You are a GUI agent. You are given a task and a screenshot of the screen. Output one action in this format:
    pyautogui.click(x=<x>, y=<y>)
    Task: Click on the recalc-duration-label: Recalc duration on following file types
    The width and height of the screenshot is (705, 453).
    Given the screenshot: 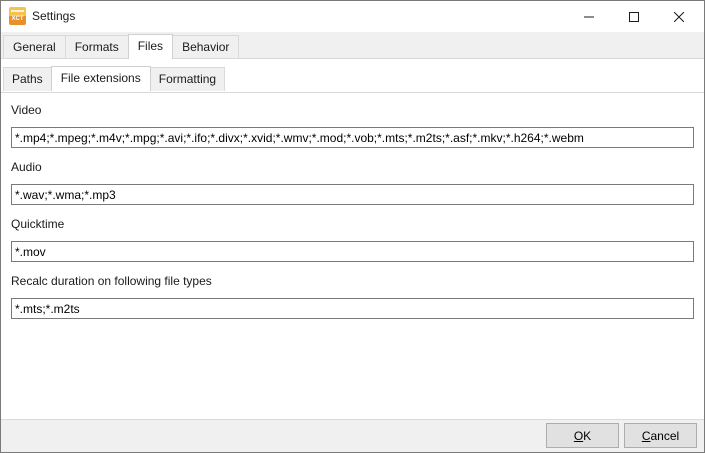 What is the action you would take?
    pyautogui.click(x=111, y=281)
    